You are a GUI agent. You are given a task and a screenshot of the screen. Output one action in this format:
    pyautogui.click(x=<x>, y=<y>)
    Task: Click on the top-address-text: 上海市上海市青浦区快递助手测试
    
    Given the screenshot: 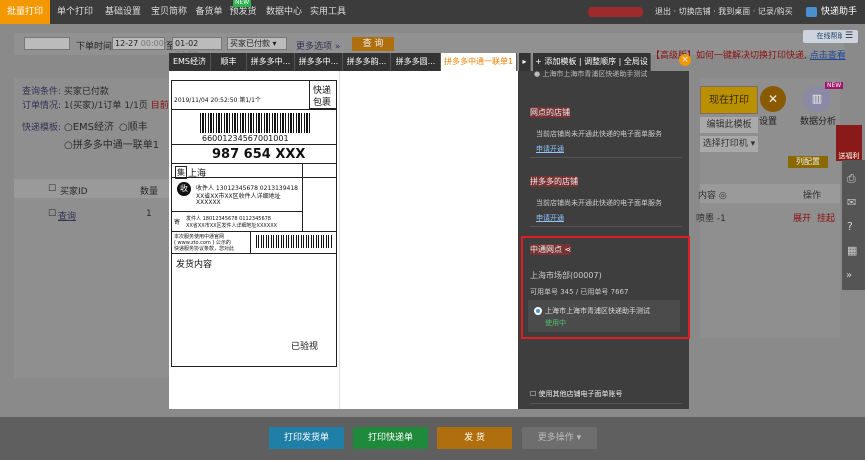 What is the action you would take?
    pyautogui.click(x=595, y=74)
    